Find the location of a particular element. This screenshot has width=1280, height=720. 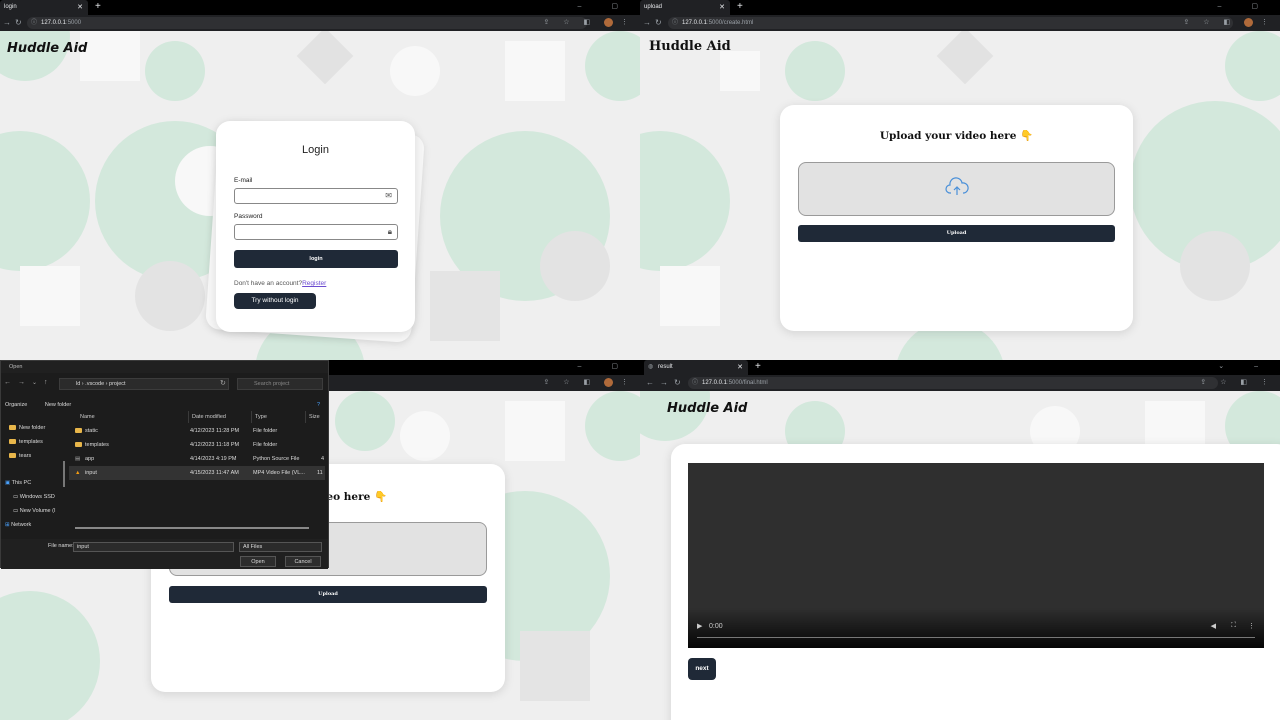

sidebar-scrollbar is located at coordinates (64, 474).